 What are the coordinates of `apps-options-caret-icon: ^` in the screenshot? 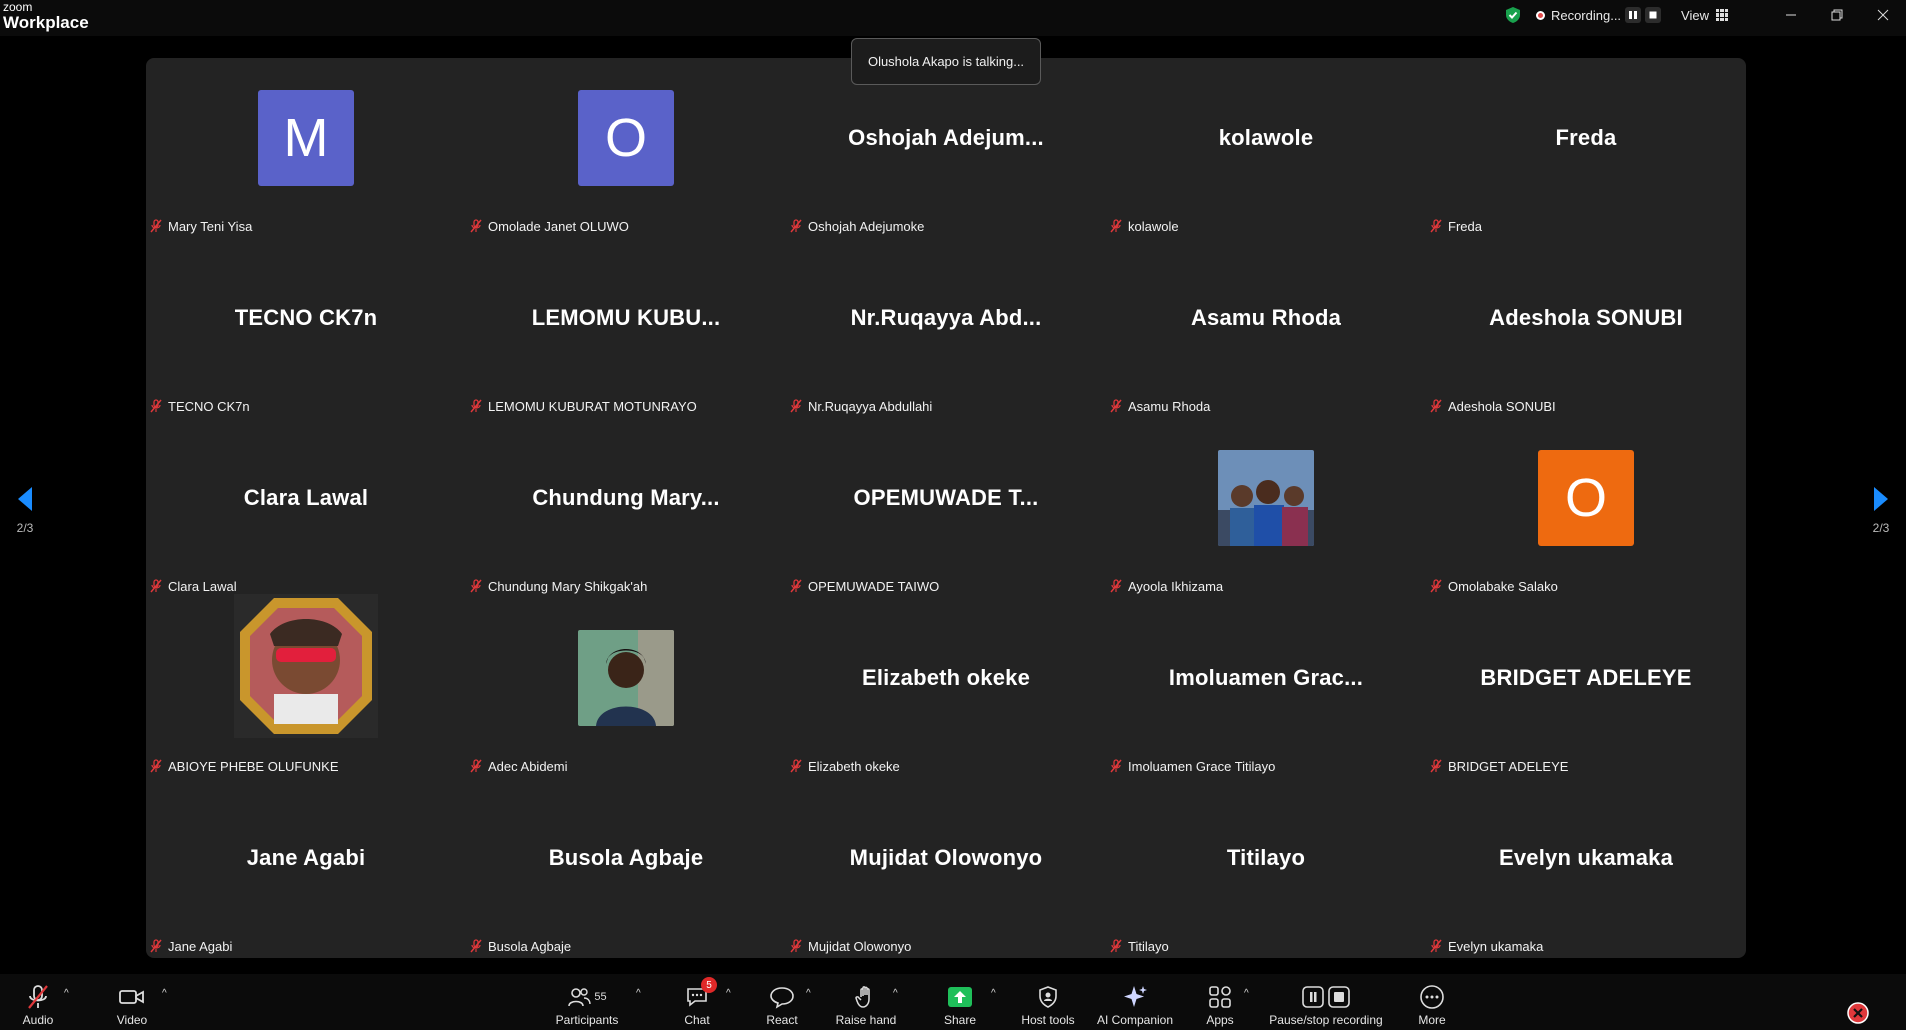 It's located at (1246, 993).